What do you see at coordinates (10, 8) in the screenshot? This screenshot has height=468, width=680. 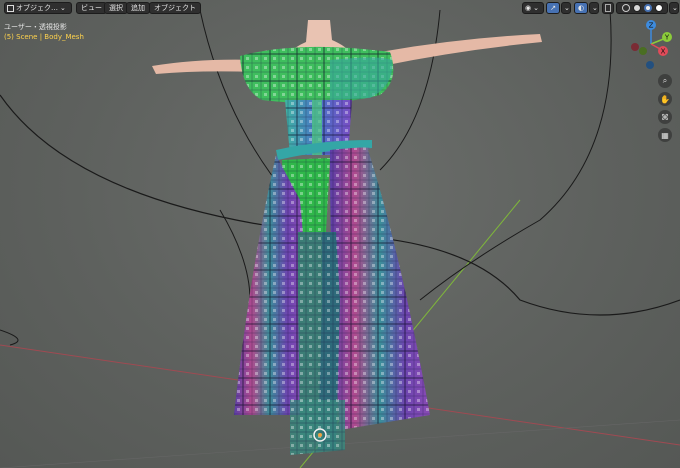 I see `cube-icon` at bounding box center [10, 8].